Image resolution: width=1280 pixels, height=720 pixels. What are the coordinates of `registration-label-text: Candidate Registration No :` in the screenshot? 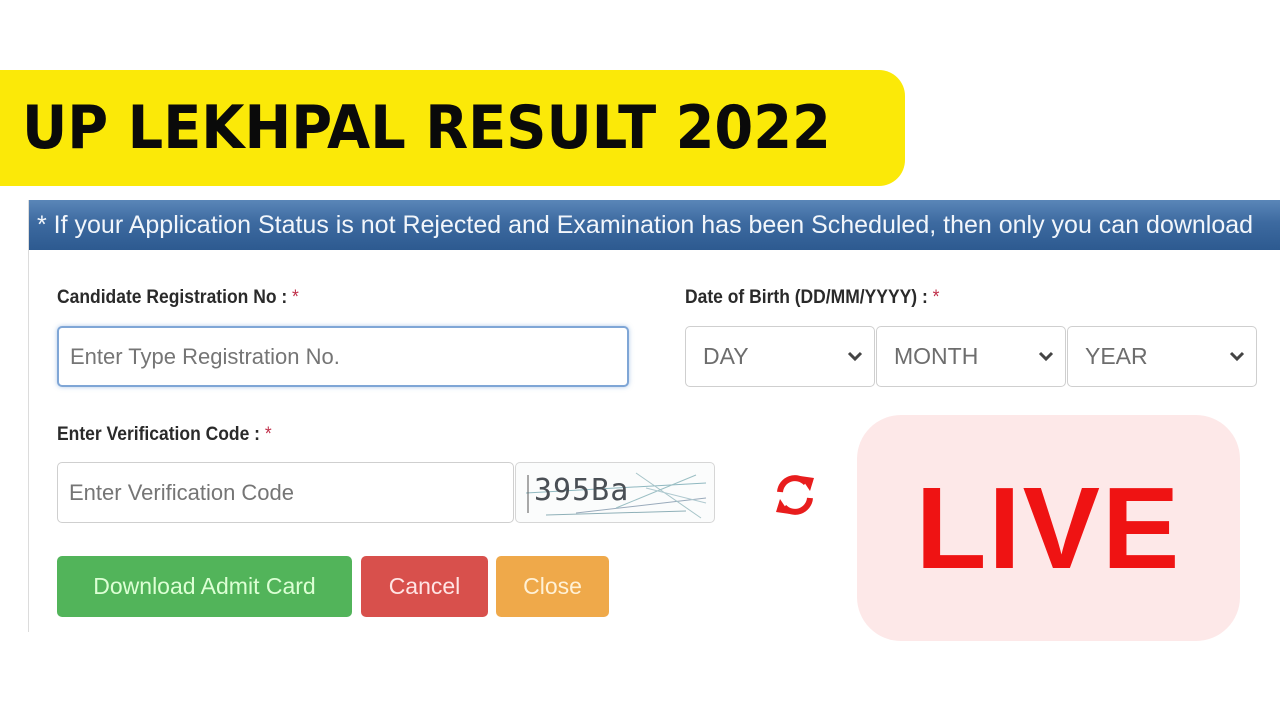 It's located at (172, 297).